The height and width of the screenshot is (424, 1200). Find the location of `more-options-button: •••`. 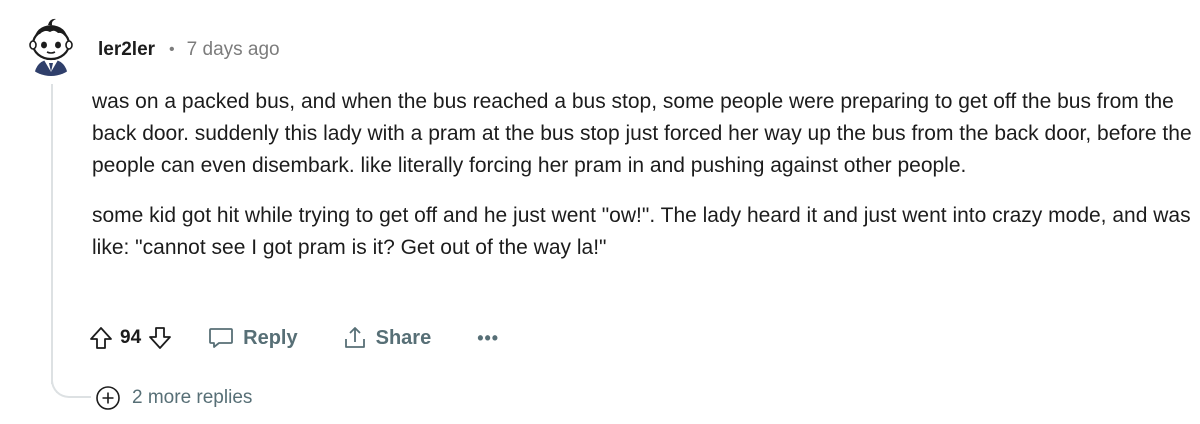

more-options-button: ••• is located at coordinates (488, 338).